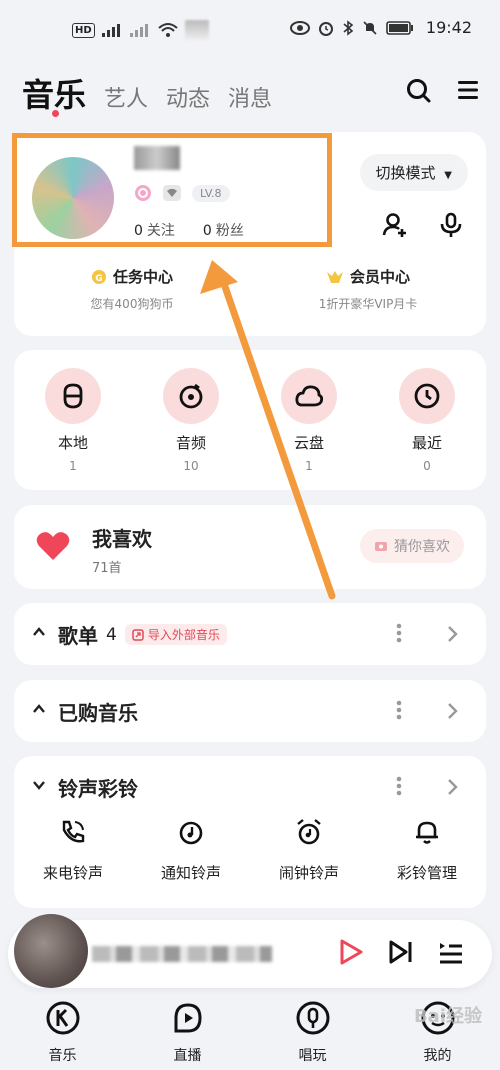 This screenshot has width=500, height=1070. I want to click on library-cloud-label: 云盘, so click(308, 443).